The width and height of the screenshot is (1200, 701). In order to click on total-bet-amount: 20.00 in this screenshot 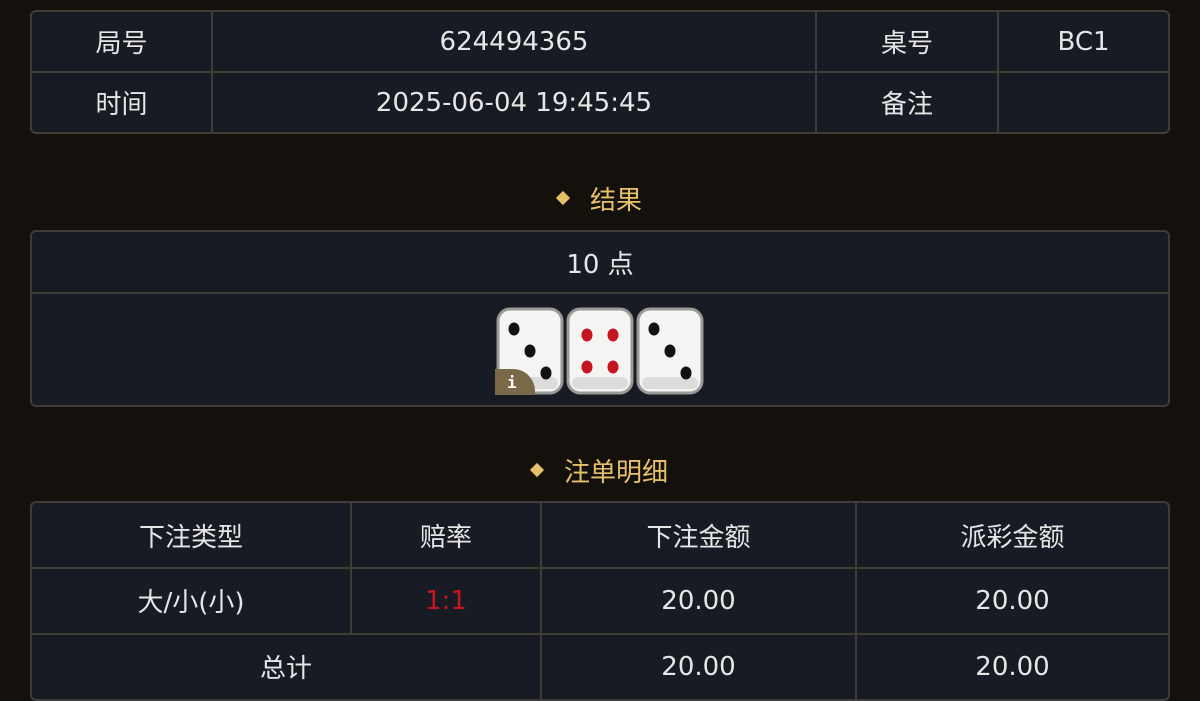, I will do `click(698, 665)`.